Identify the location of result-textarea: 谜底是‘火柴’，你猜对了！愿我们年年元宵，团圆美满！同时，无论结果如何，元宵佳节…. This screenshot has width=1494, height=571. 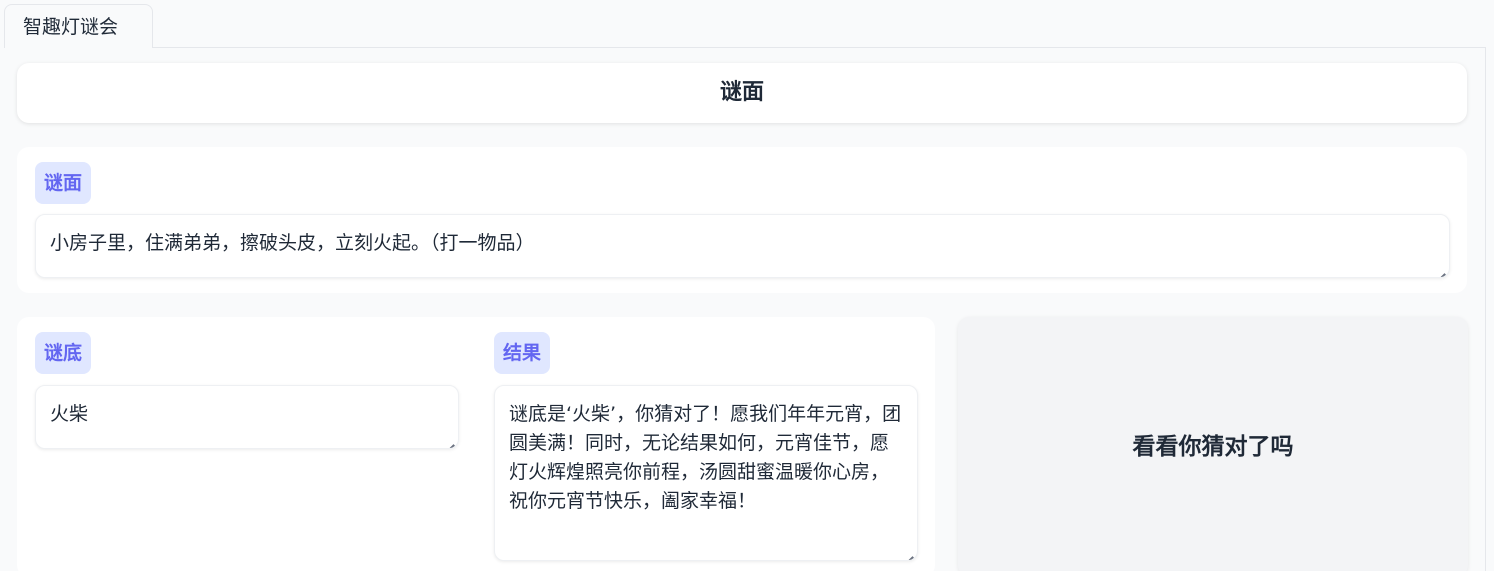
(706, 473).